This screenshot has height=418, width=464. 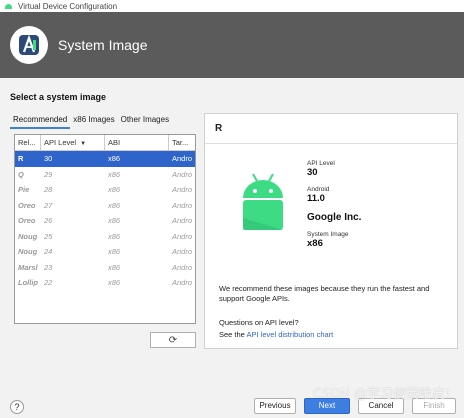 I want to click on api-level-label: API Level, so click(x=321, y=163).